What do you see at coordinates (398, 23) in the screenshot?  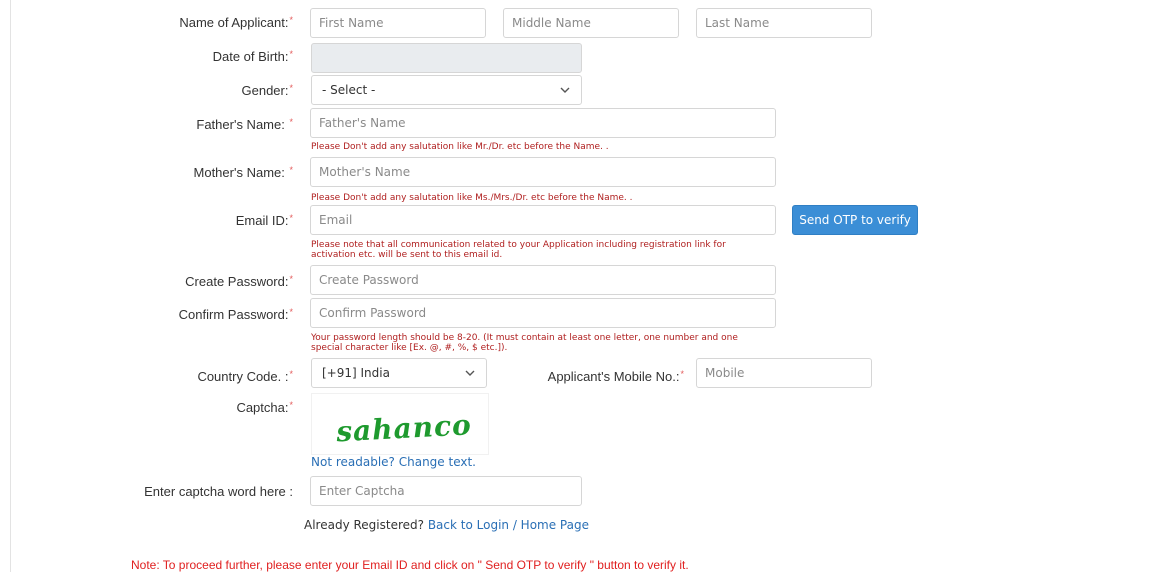 I see `first-name-input` at bounding box center [398, 23].